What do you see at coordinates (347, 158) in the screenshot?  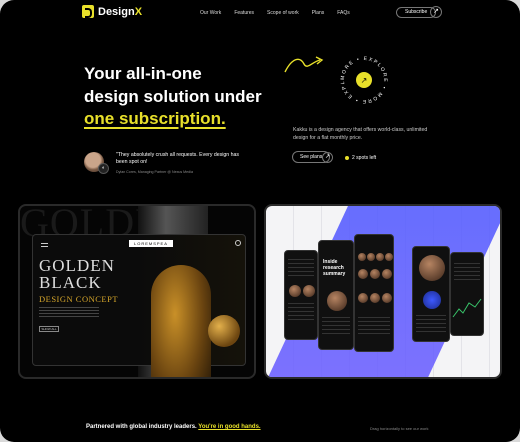 I see `status-dot-icon` at bounding box center [347, 158].